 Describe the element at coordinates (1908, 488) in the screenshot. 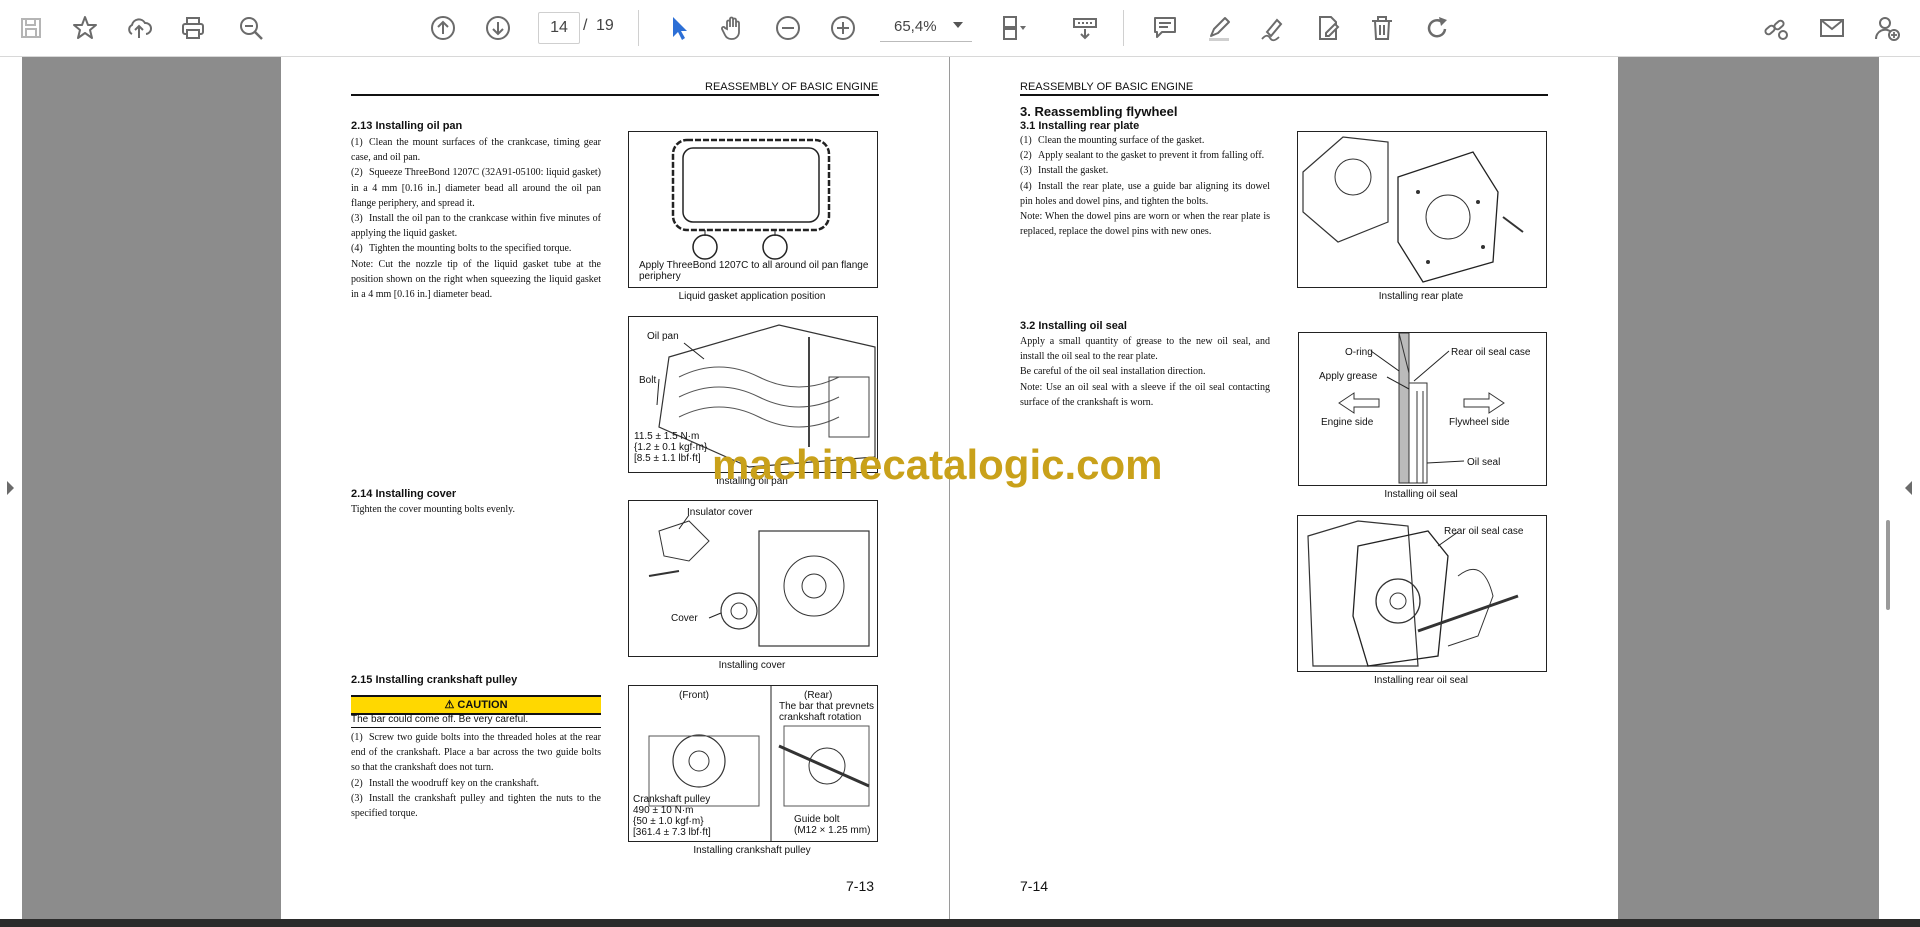

I see `right-panel-toggle-icon` at that location.